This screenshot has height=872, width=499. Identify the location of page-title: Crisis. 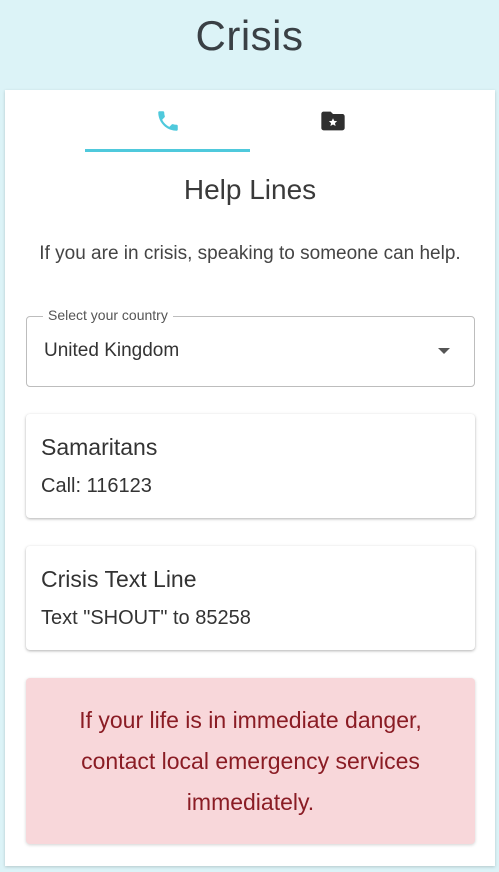
(249, 35).